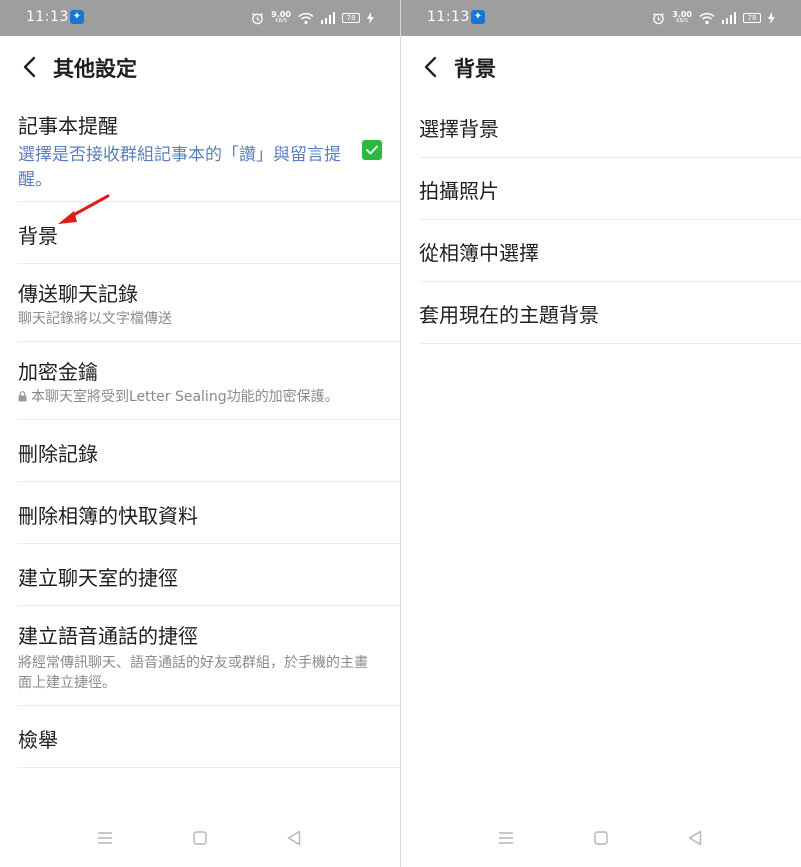 The image size is (801, 867). I want to click on setting-clear-album-cache: 刪除相簿的快取資料, so click(209, 513).